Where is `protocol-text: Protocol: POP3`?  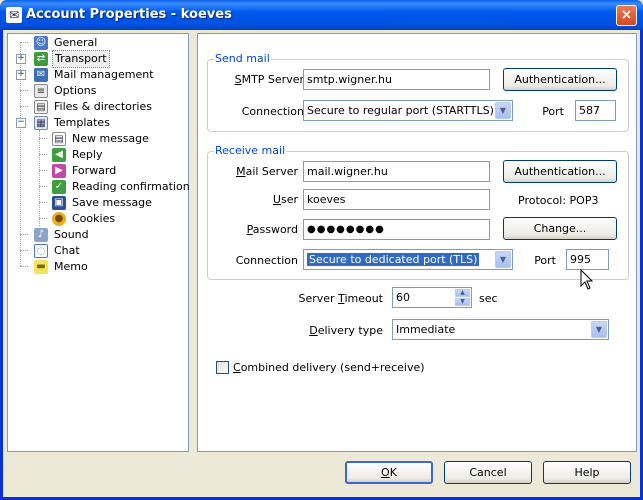
protocol-text: Protocol: POP3 is located at coordinates (558, 200).